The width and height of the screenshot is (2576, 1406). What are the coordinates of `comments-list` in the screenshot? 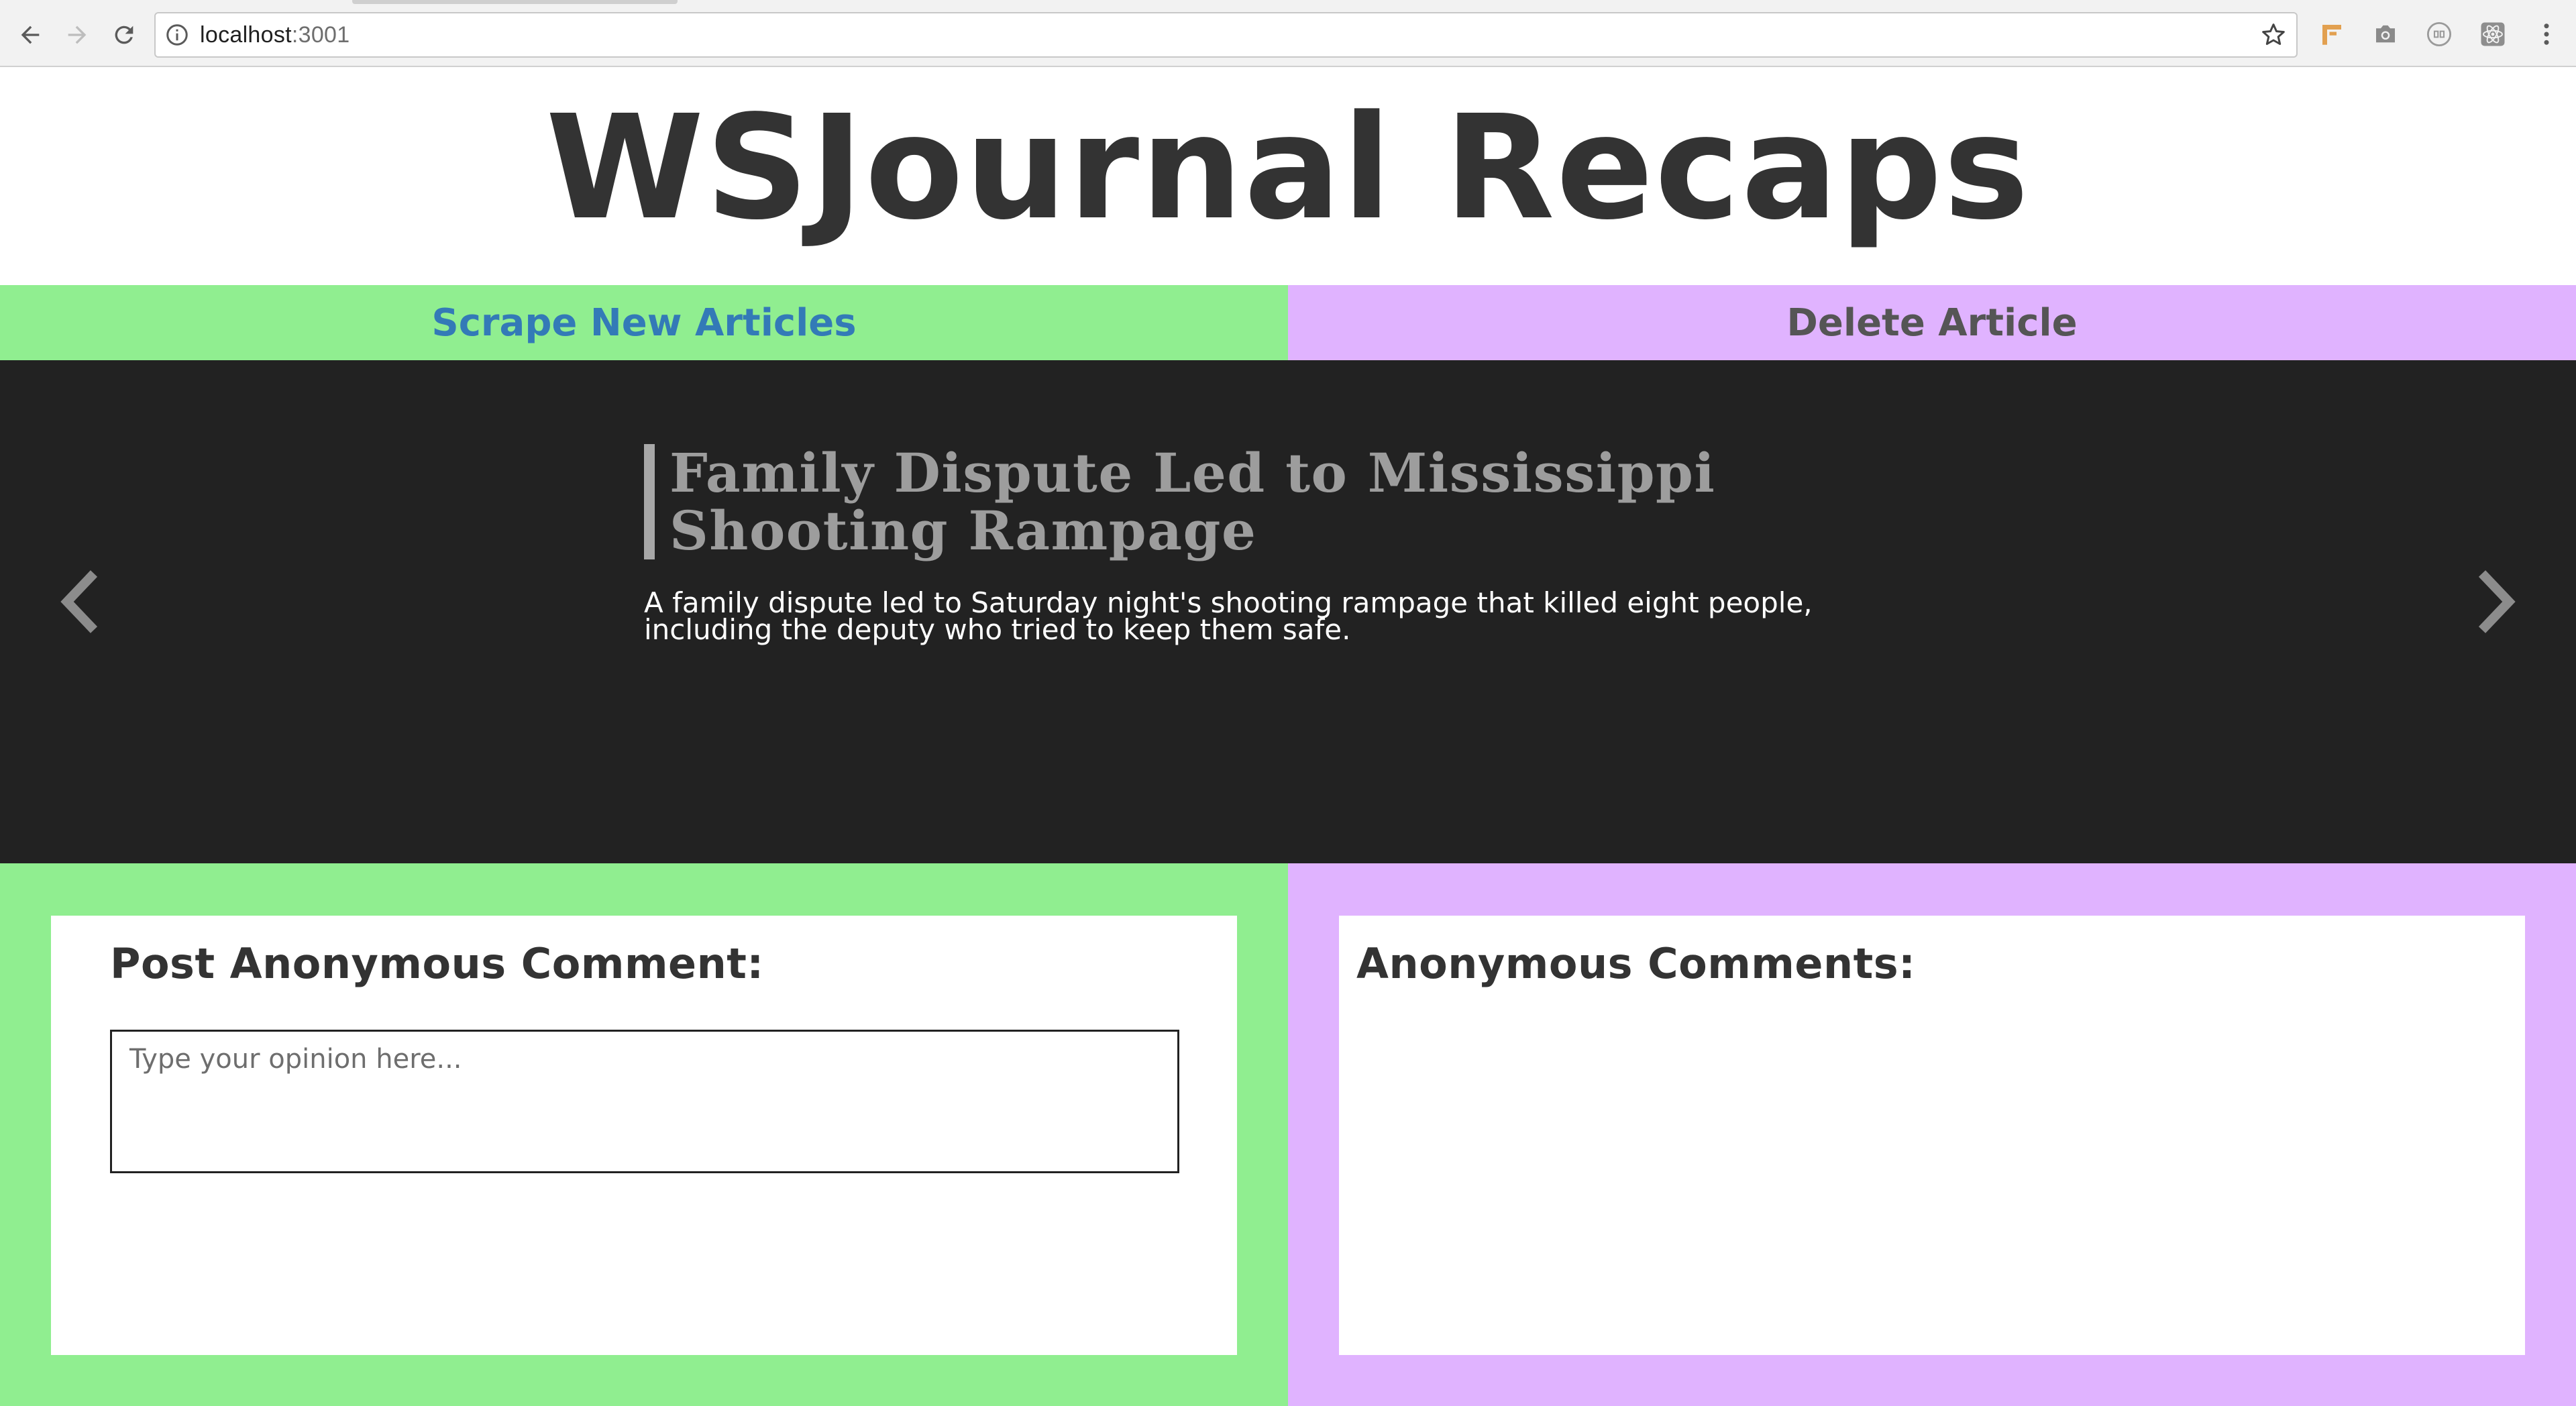 It's located at (1932, 1174).